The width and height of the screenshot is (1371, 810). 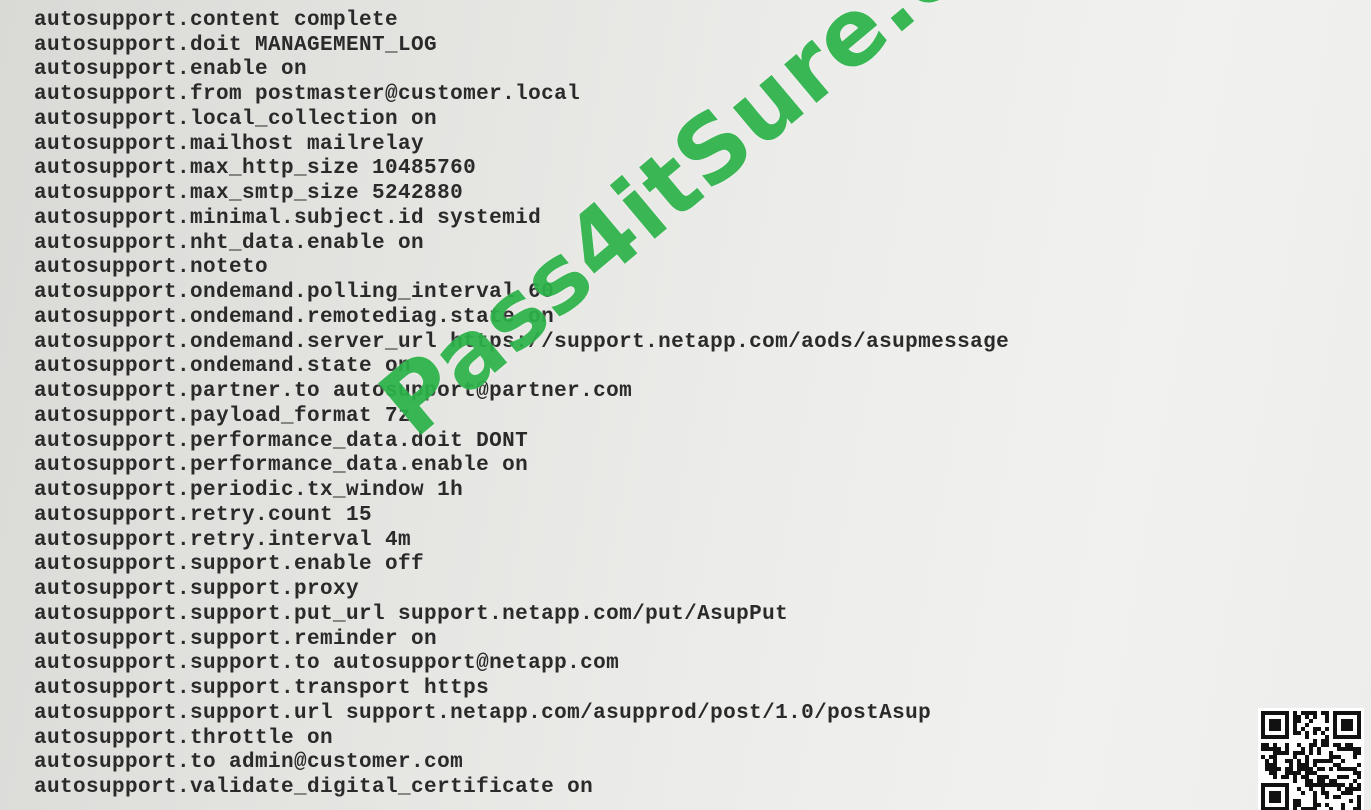 What do you see at coordinates (229, 564) in the screenshot?
I see `config-line: autosupport.support.enable off` at bounding box center [229, 564].